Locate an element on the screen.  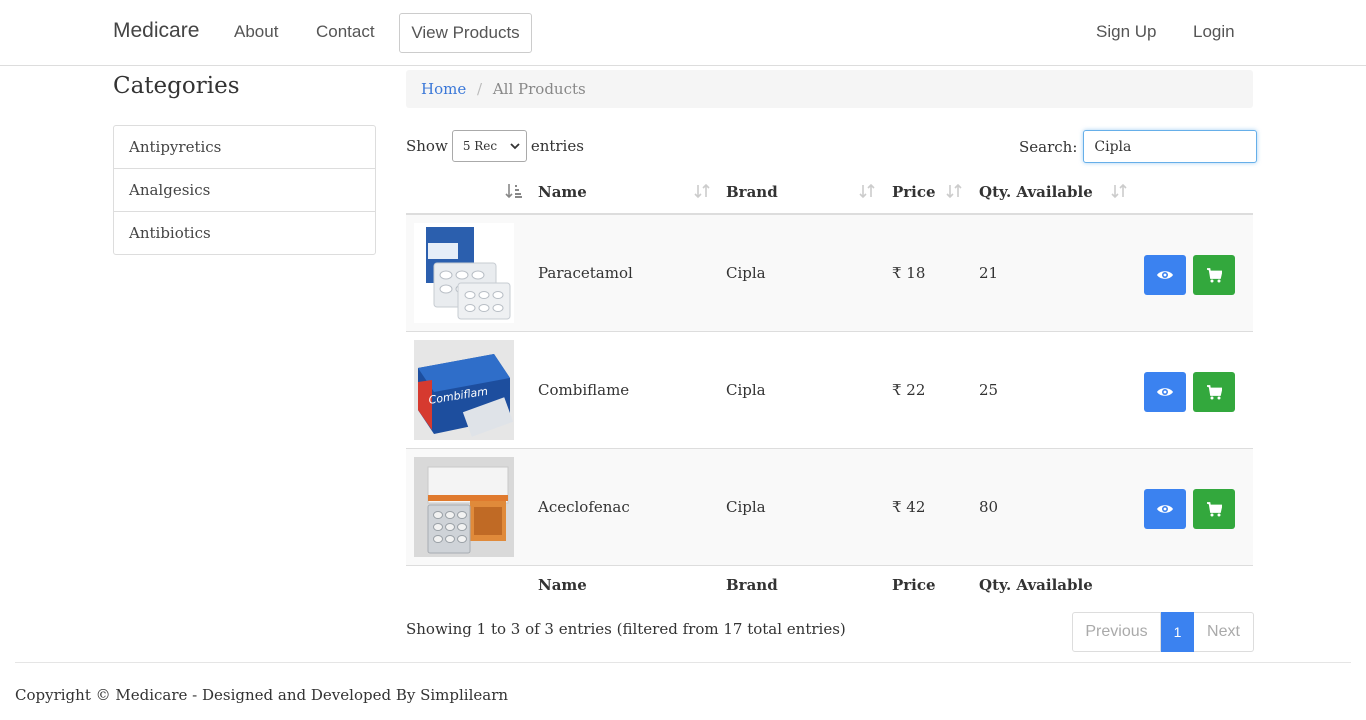
categories-list: Antipyretics Analgesics Antibiotics is located at coordinates (244, 190).